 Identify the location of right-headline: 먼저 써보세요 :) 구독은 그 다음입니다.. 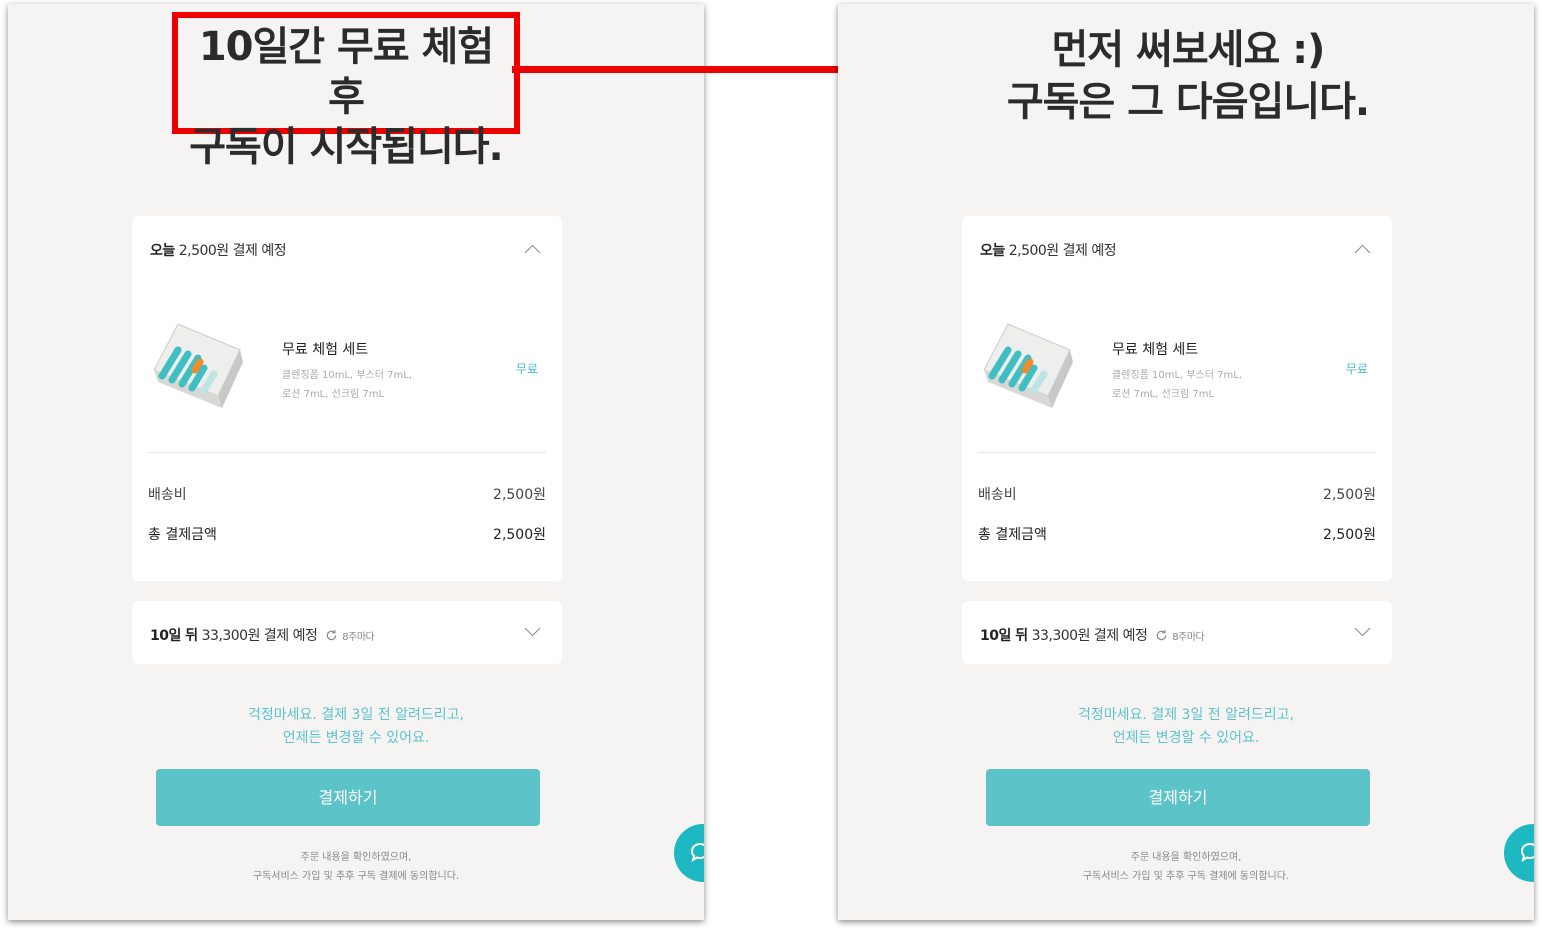
(1186, 76).